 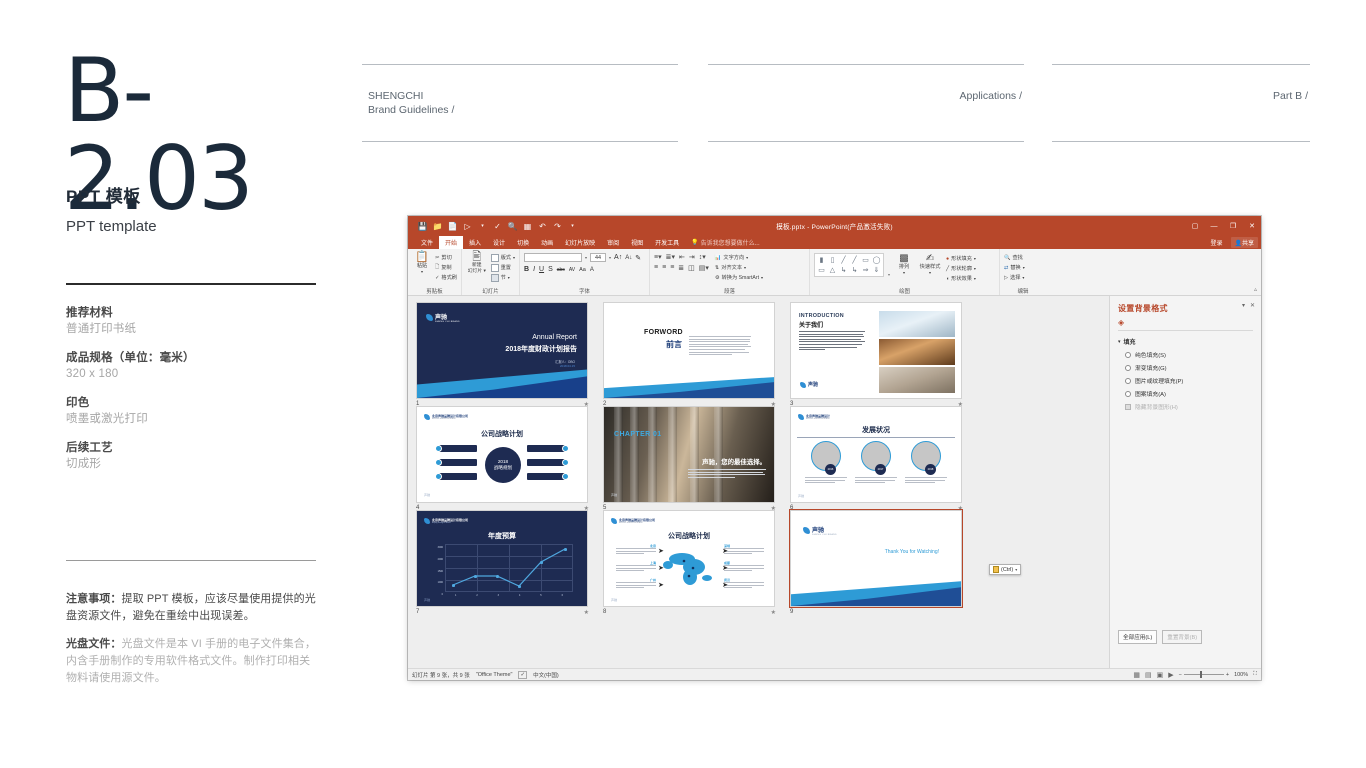 I want to click on collapse-ribbon-icon: ▵, so click(x=1255, y=289).